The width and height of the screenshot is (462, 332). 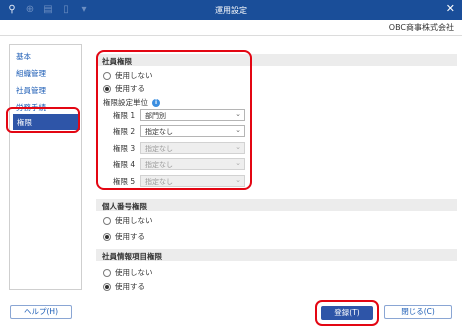 I want to click on title-bar: ⚲ ⊕ ▤ ▯ ▾ 運用設定 ✕, so click(x=231, y=10).